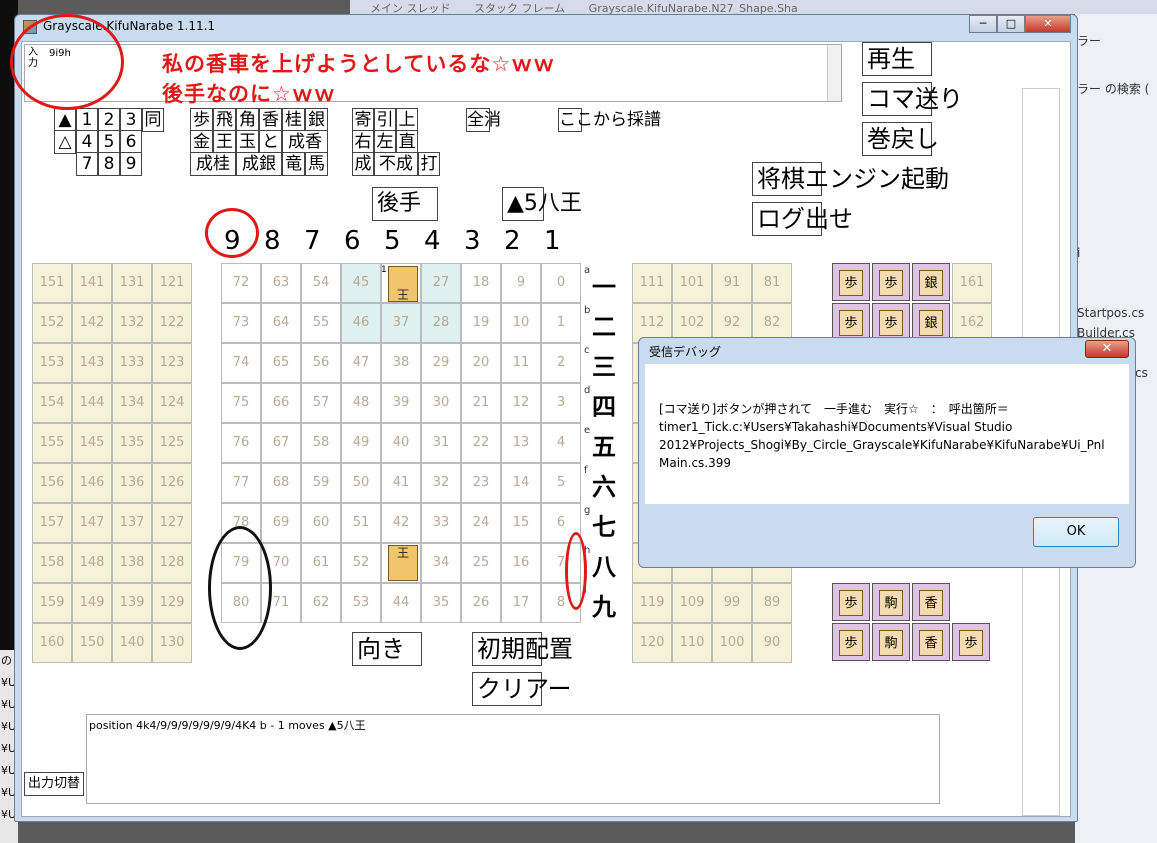 The width and height of the screenshot is (1157, 843). What do you see at coordinates (87, 120) in the screenshot?
I see `pad-1-button: 1` at bounding box center [87, 120].